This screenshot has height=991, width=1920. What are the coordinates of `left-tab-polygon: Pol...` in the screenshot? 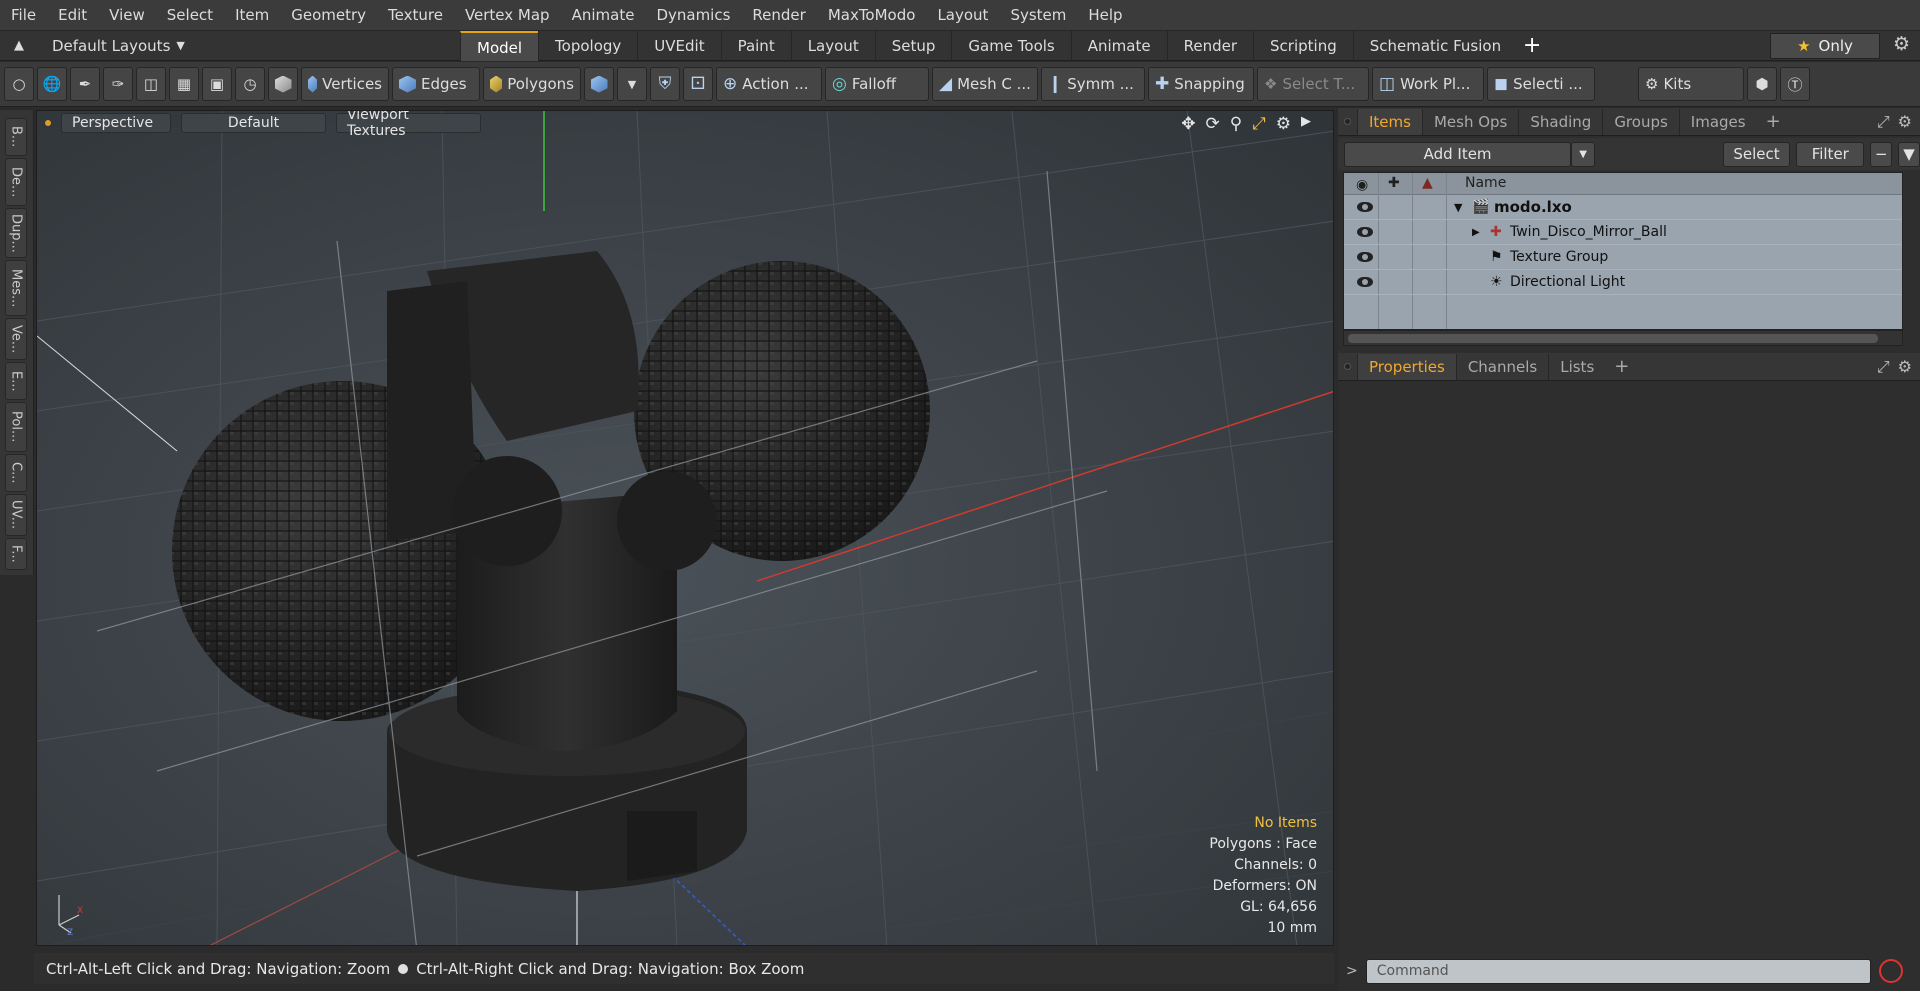 It's located at (16, 427).